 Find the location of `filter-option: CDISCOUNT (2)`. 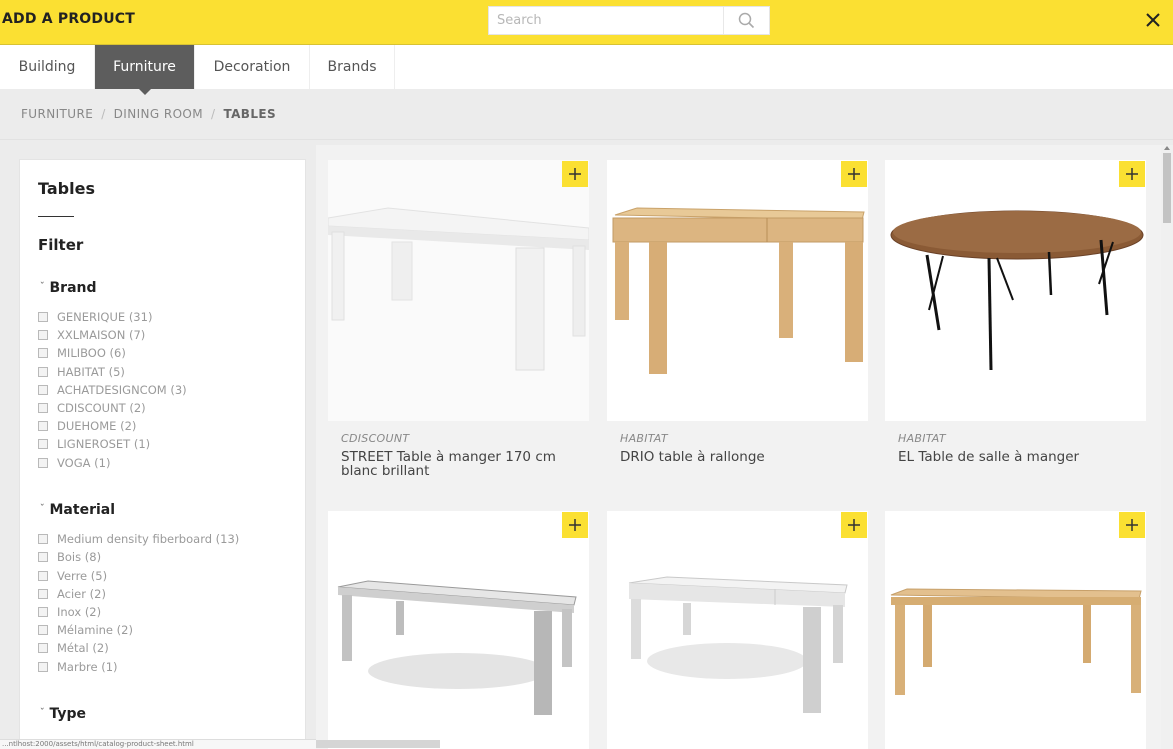

filter-option: CDISCOUNT (2) is located at coordinates (92, 408).